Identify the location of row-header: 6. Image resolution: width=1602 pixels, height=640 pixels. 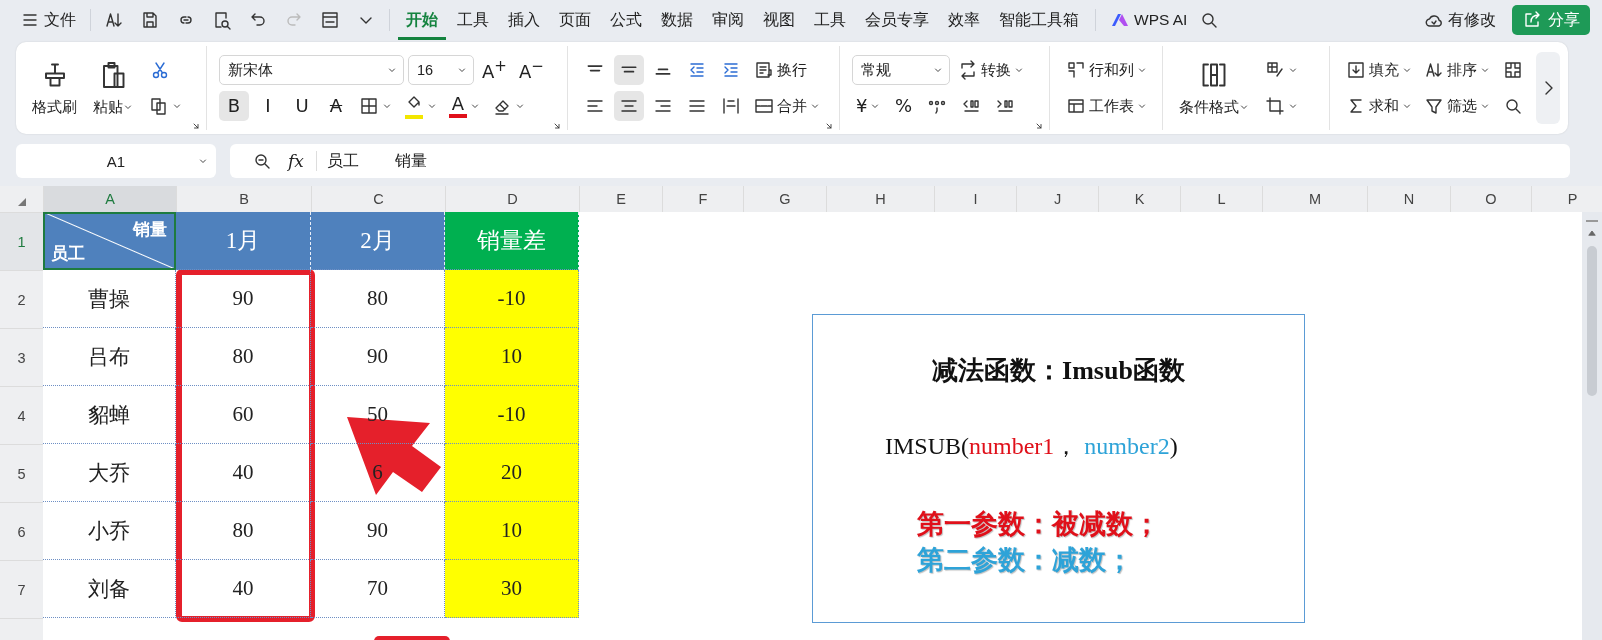
(21, 531).